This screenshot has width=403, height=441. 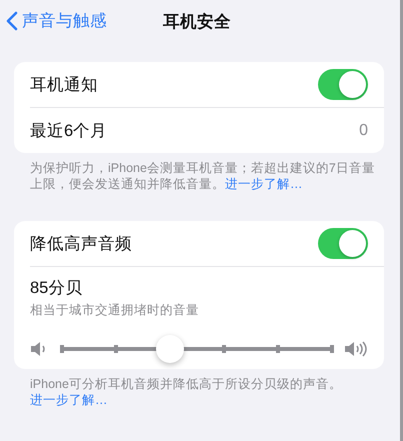 What do you see at coordinates (56, 21) in the screenshot?
I see `back-button: 声音与触感` at bounding box center [56, 21].